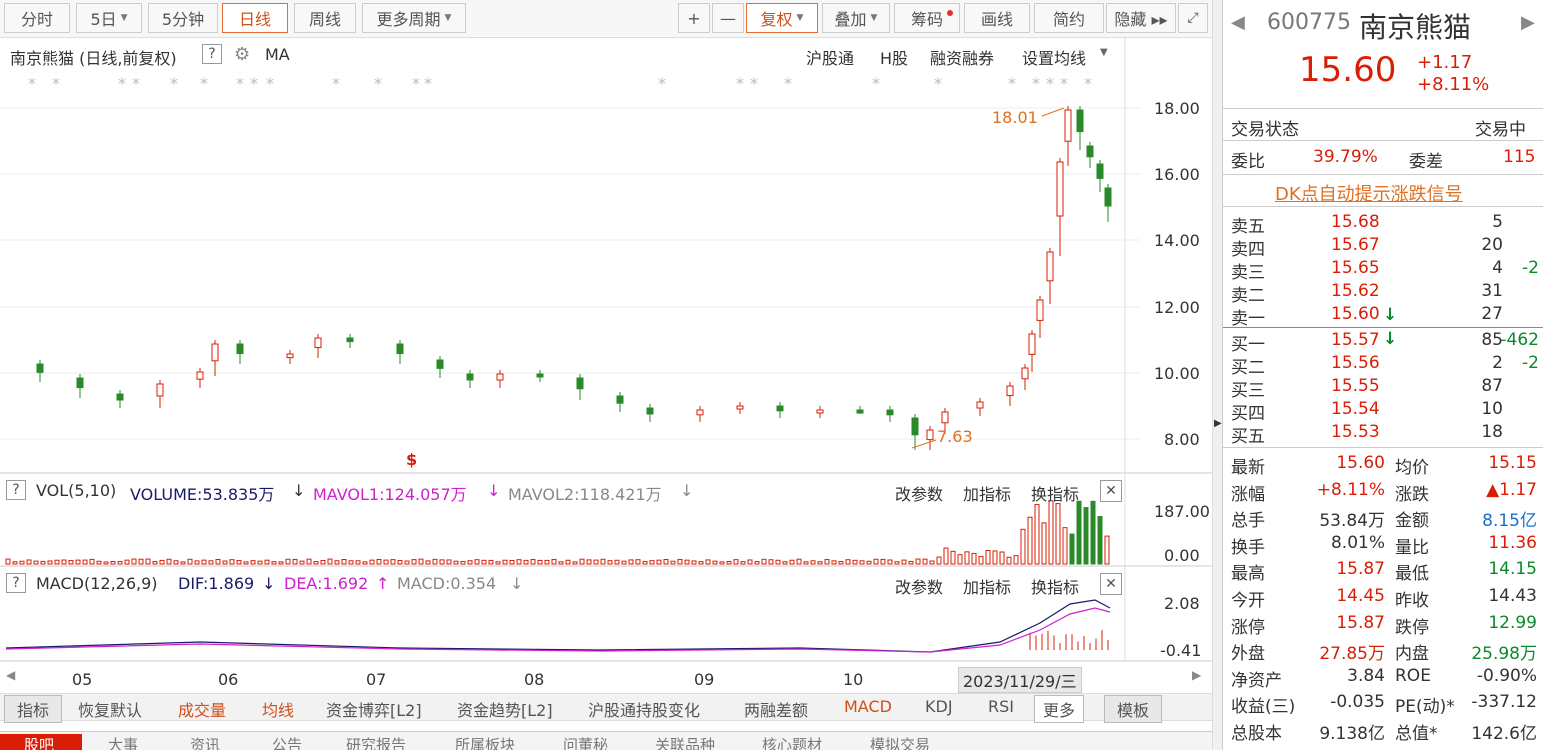 Image resolution: width=1543 pixels, height=750 pixels. What do you see at coordinates (1383, 292) in the screenshot?
I see `asks-row: 卖二 15.62 31` at bounding box center [1383, 292].